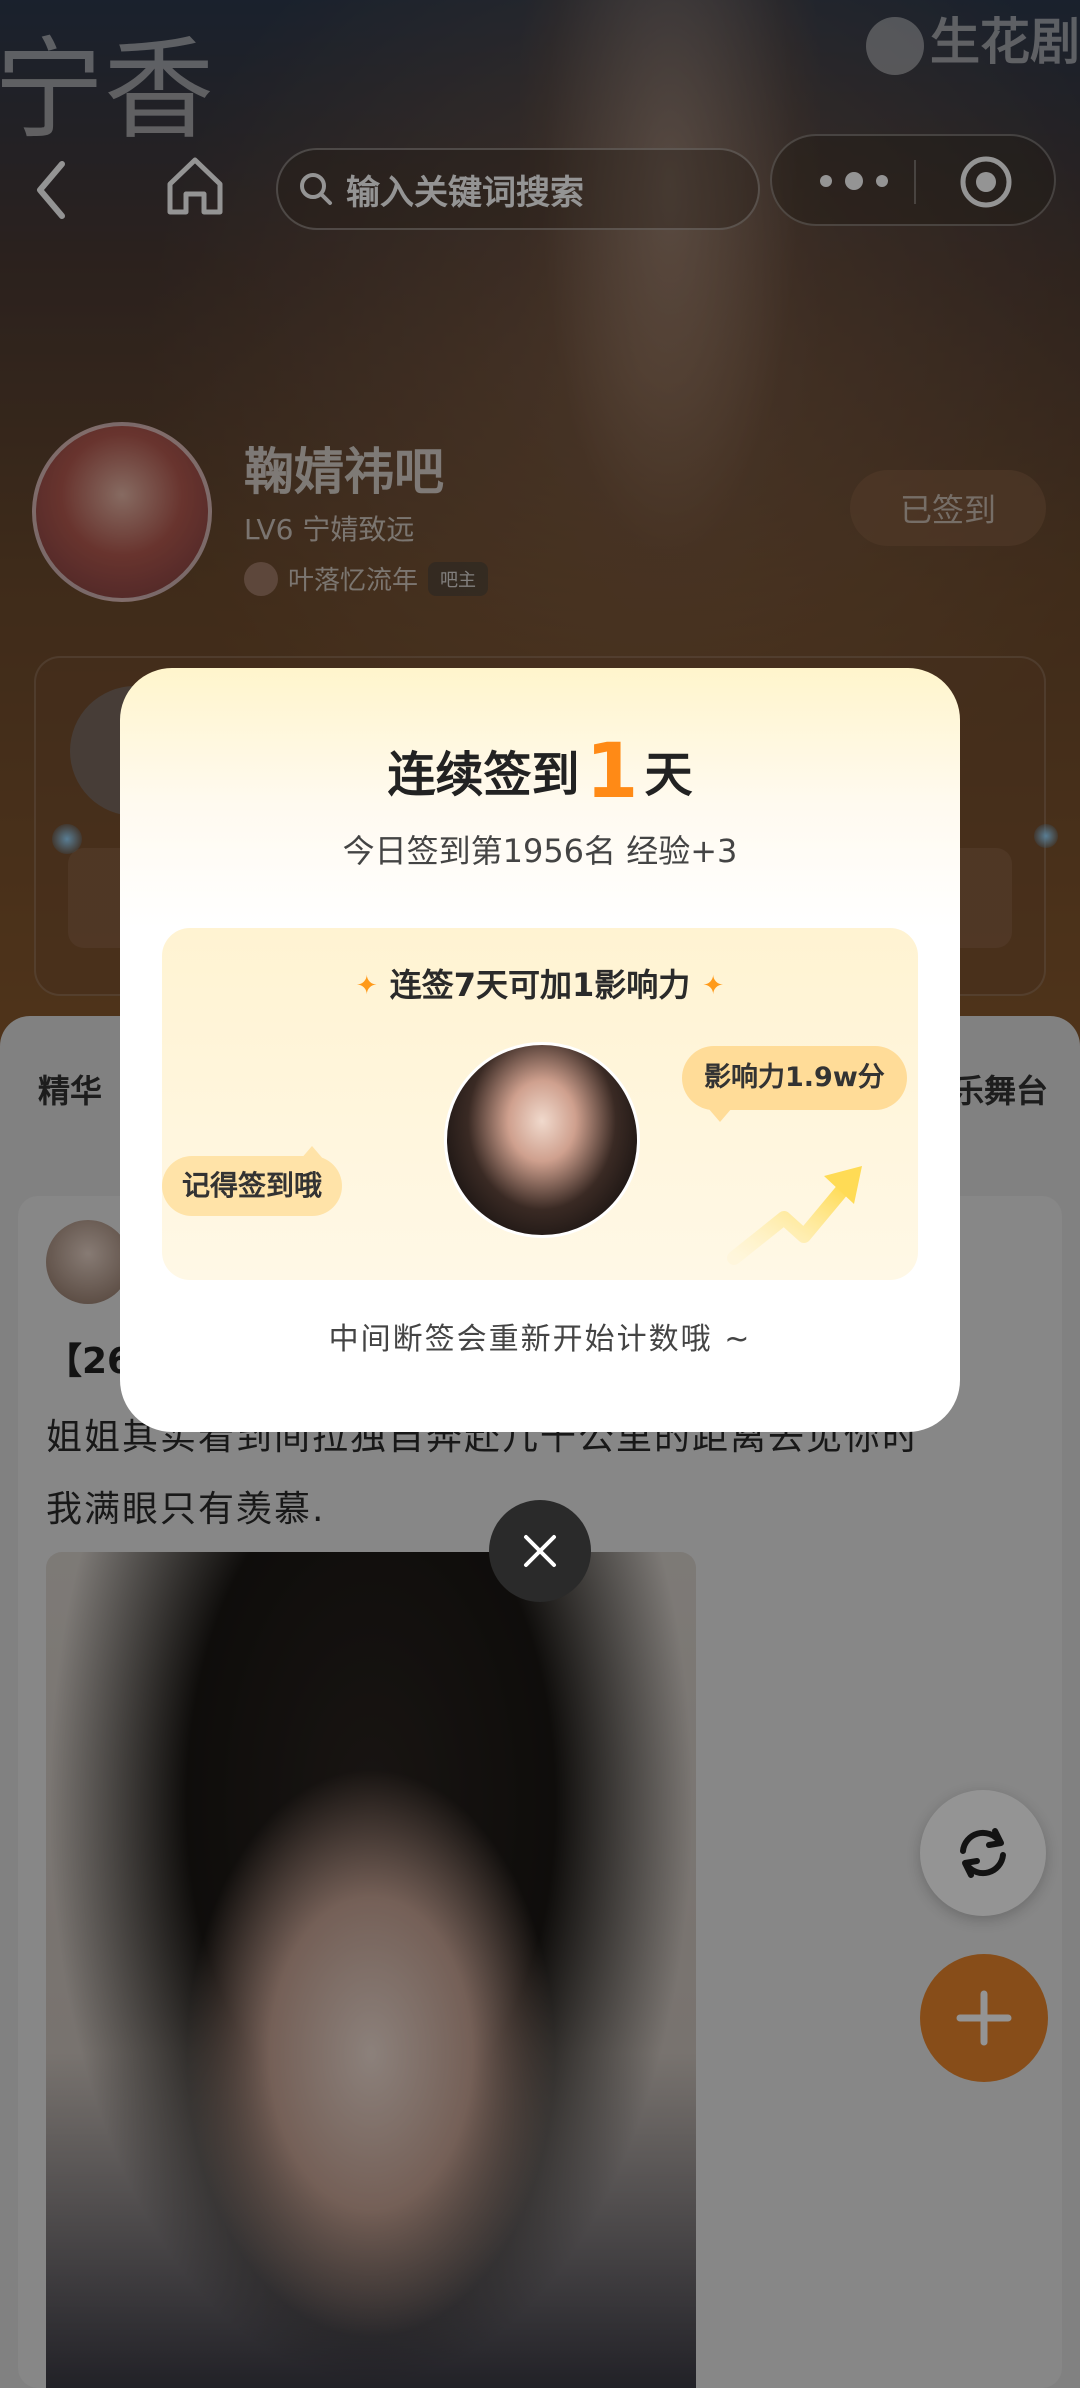 The image size is (1080, 2388). I want to click on remind-bubble: 记得签到哦, so click(252, 1181).